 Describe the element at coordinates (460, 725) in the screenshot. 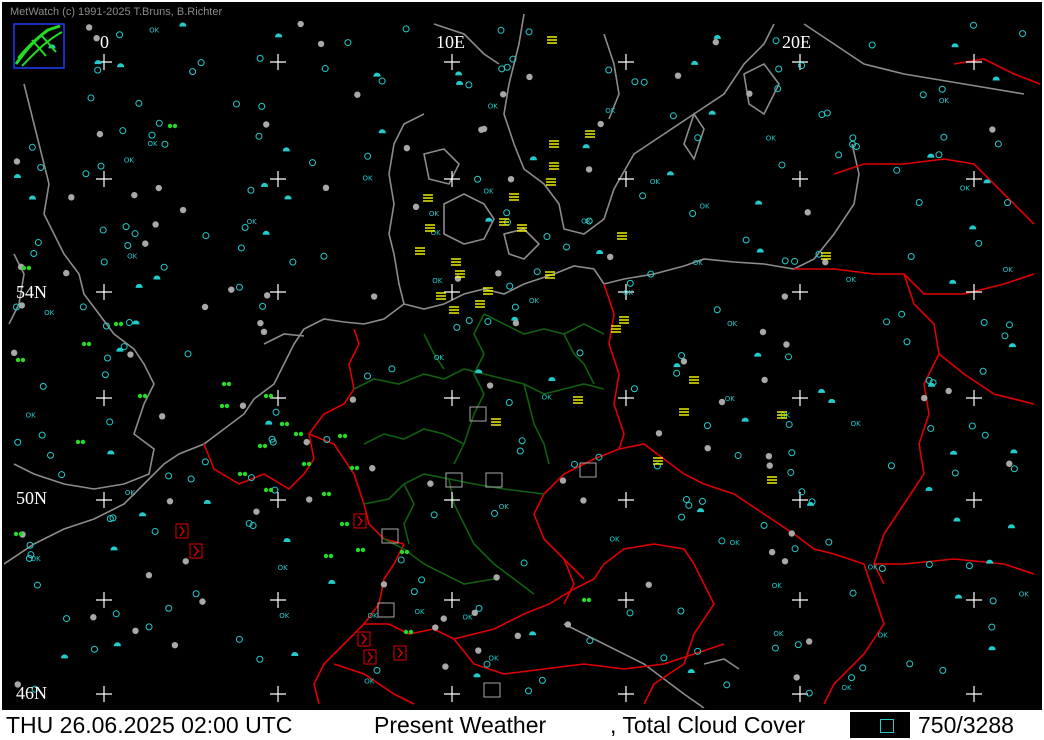

I see `status-parameter: Present Weather` at that location.